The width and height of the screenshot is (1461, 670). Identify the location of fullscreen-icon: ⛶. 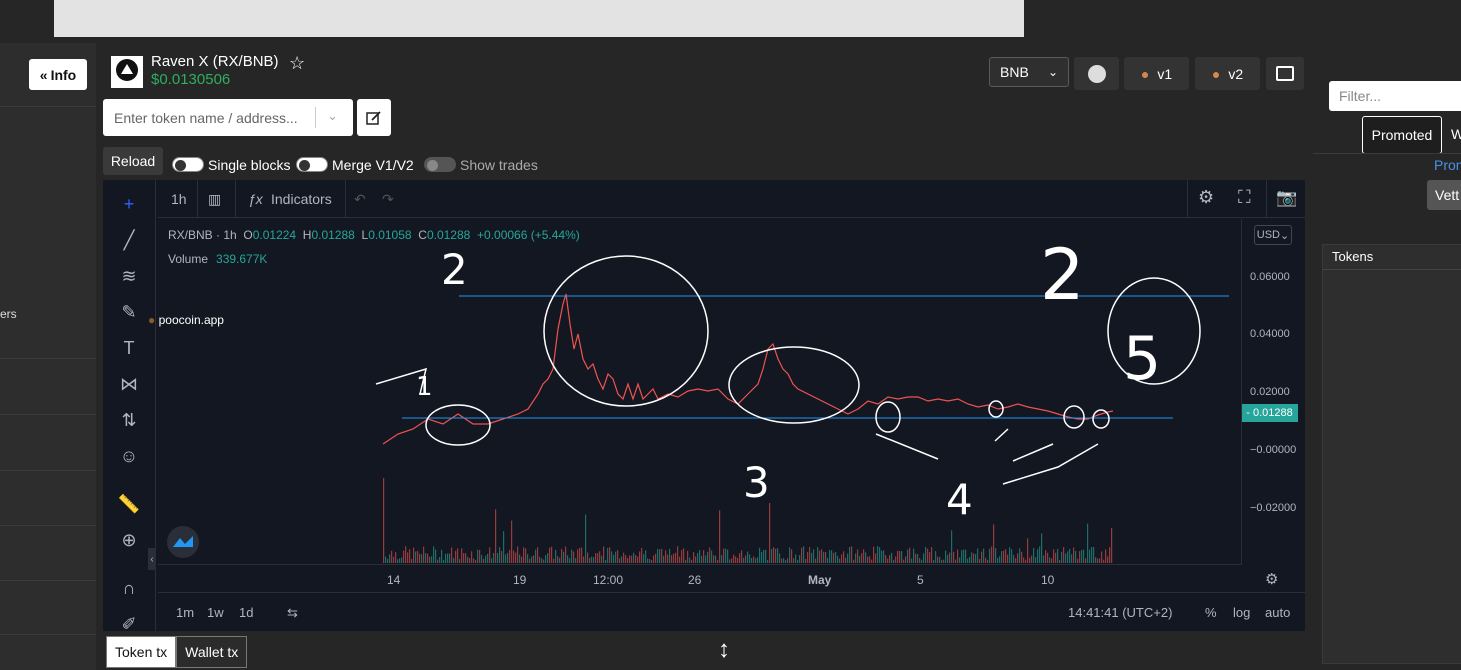
(1244, 197).